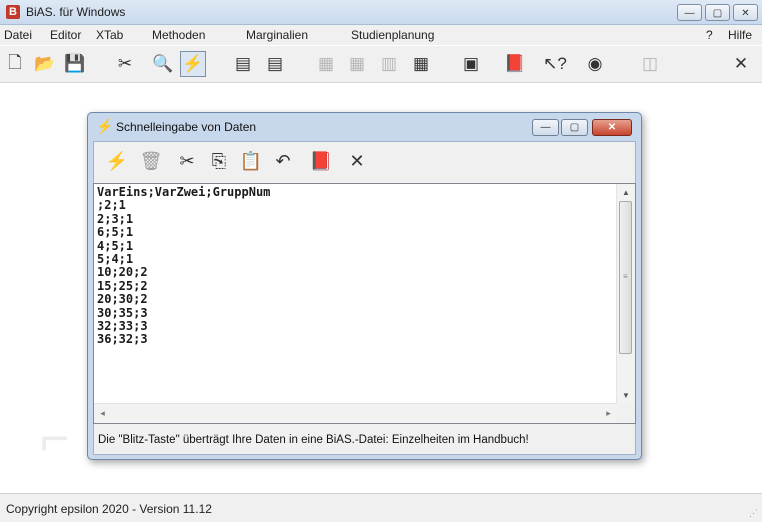  What do you see at coordinates (109, 35) in the screenshot?
I see `menu-xtab: XTab` at bounding box center [109, 35].